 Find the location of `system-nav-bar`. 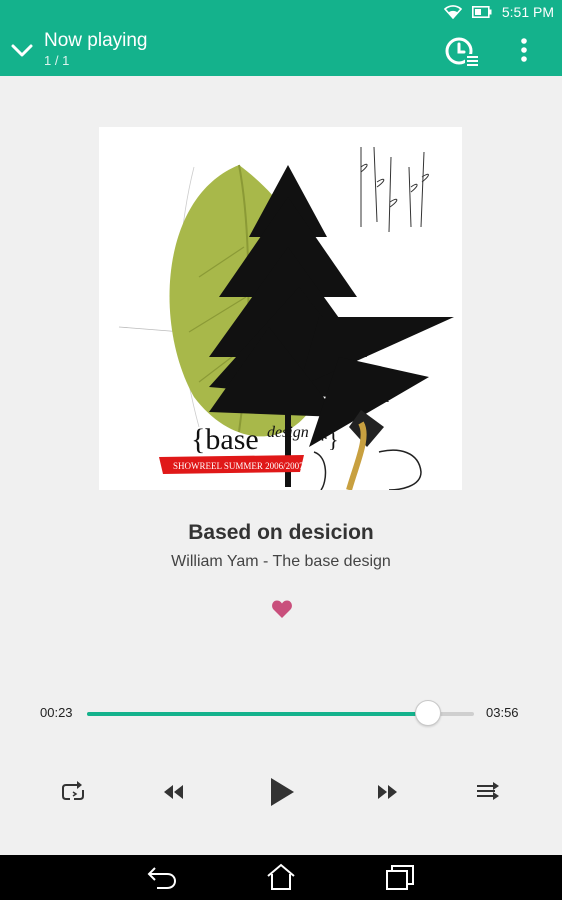

system-nav-bar is located at coordinates (281, 877).